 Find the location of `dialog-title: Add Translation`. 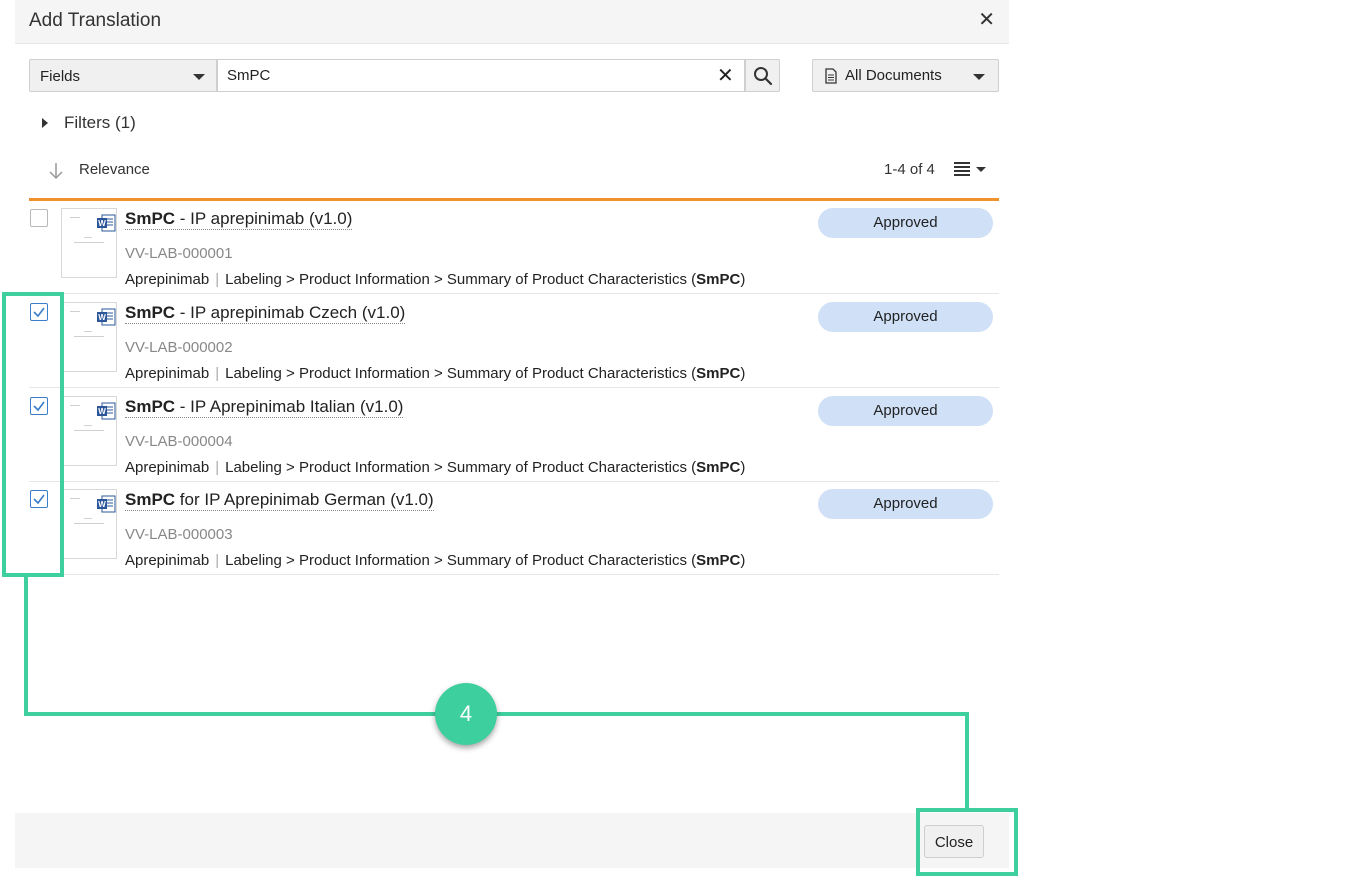

dialog-title: Add Translation is located at coordinates (95, 20).